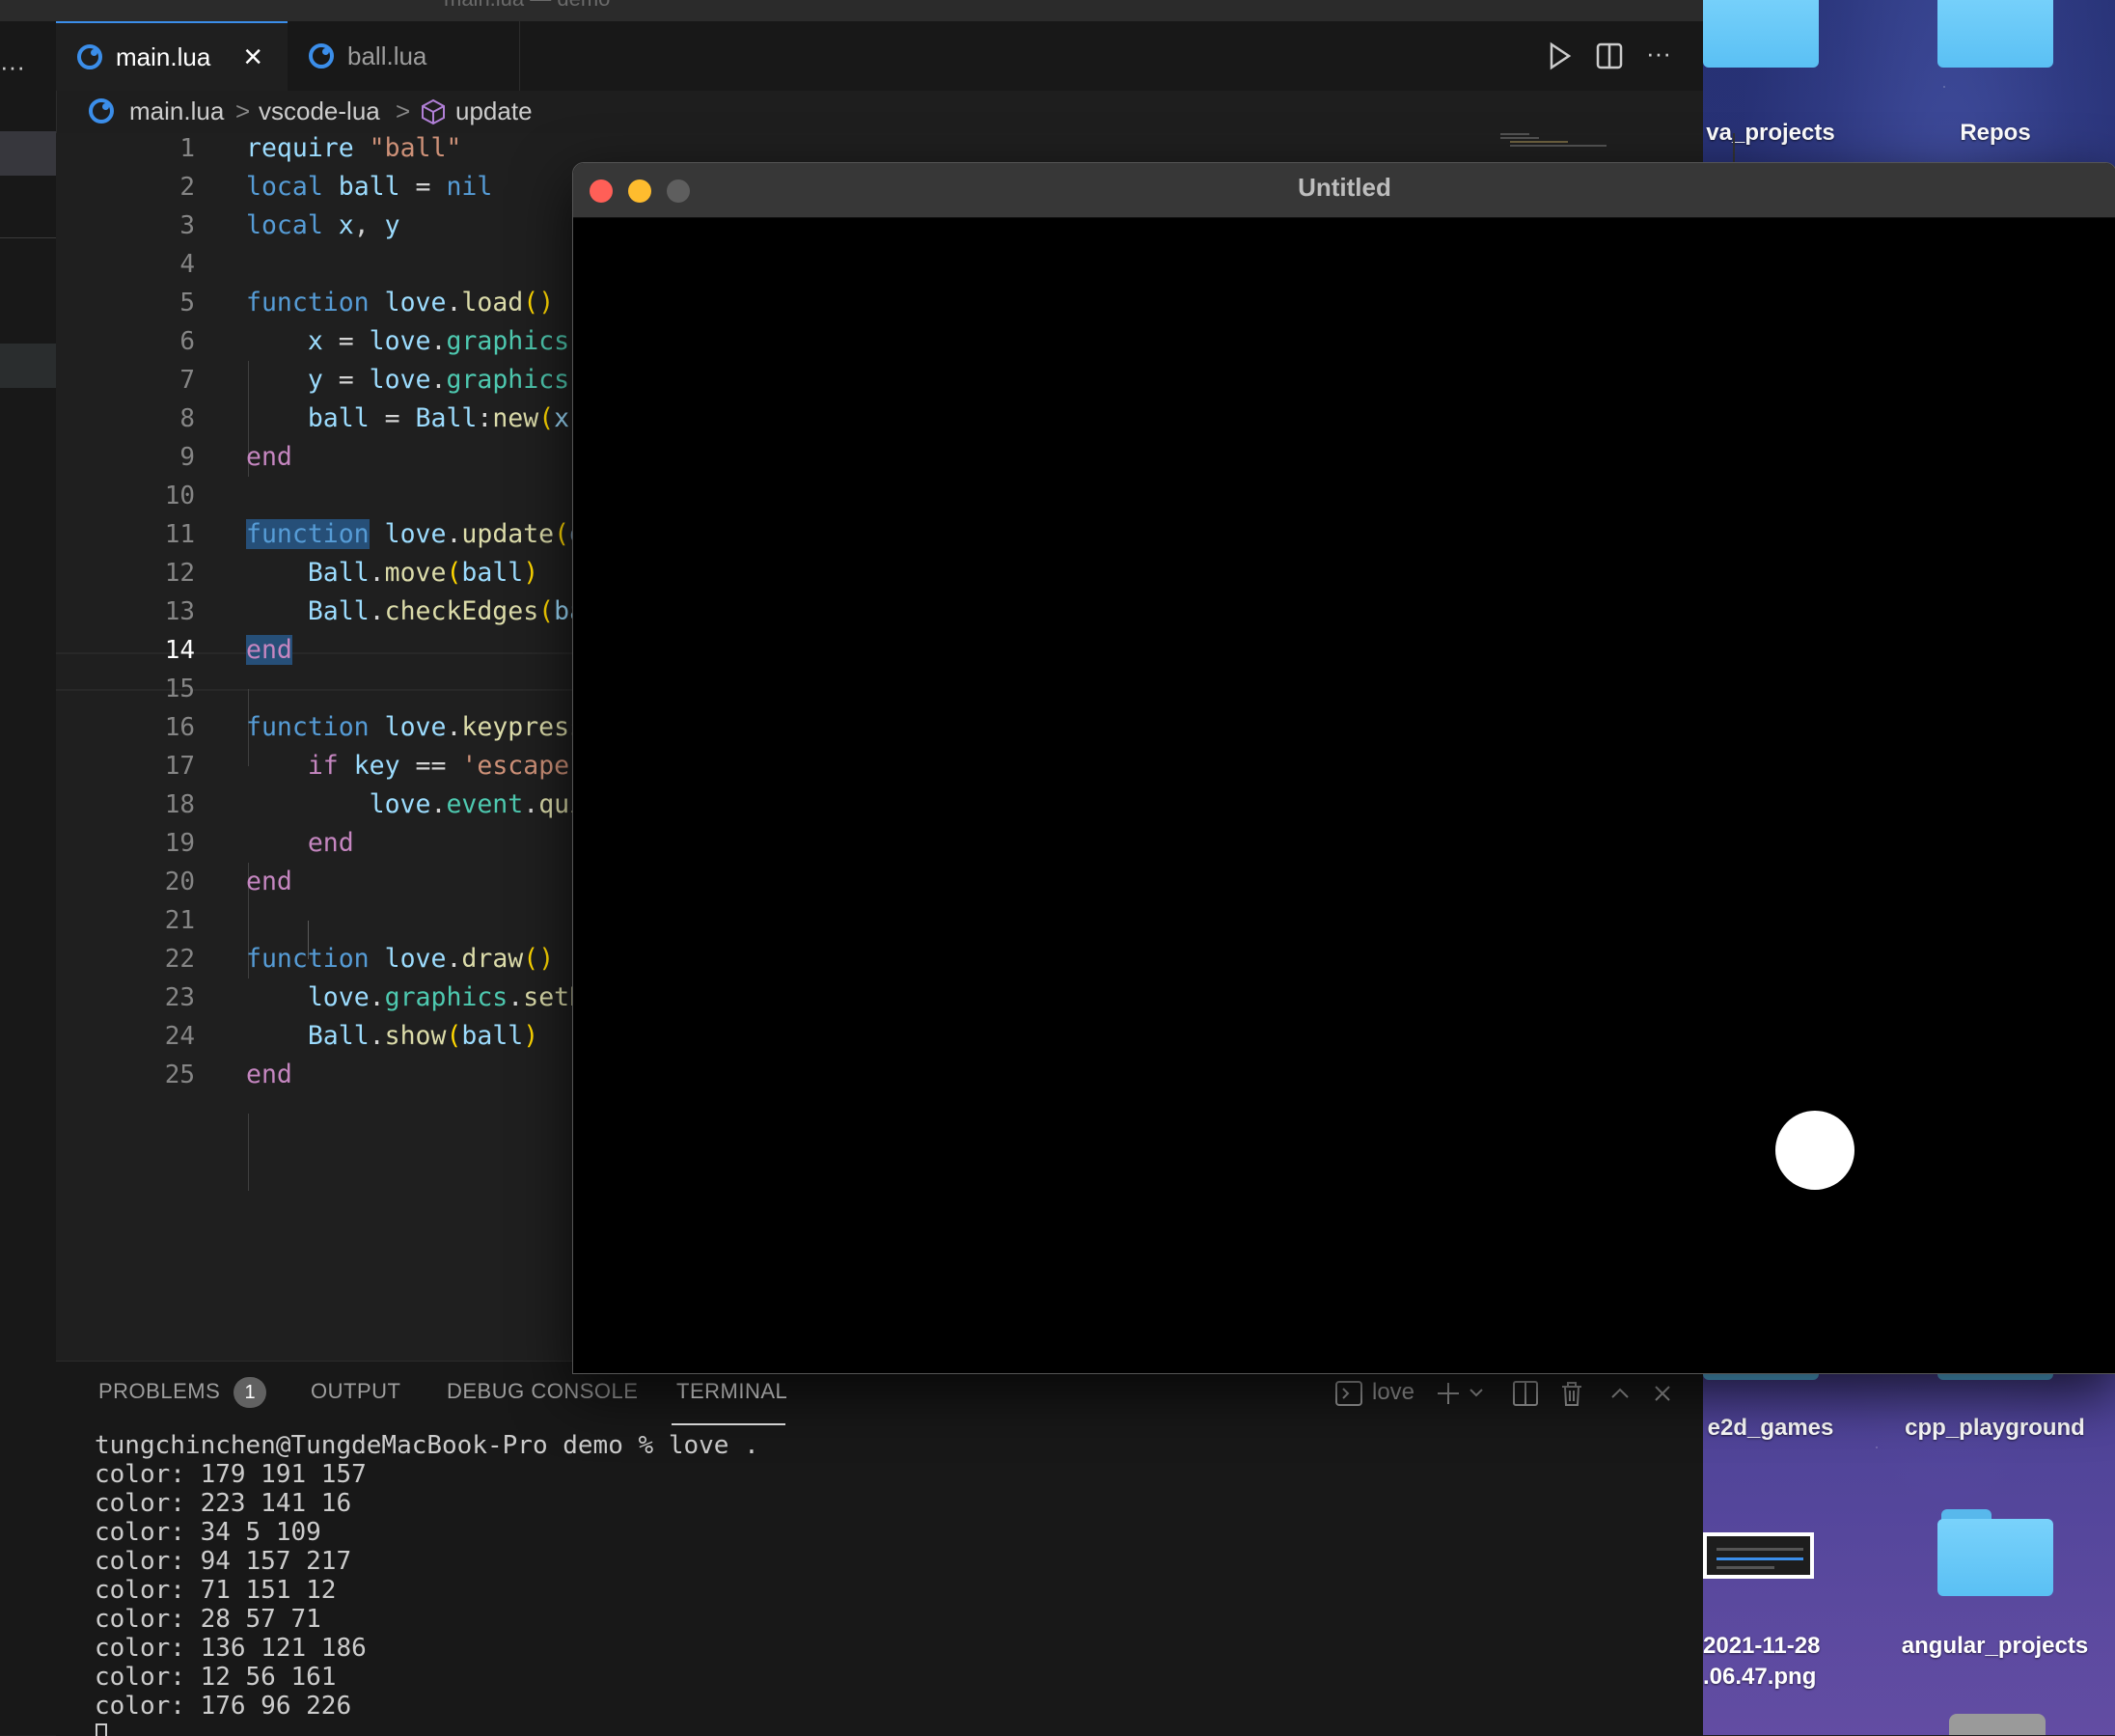 This screenshot has width=2115, height=1736. I want to click on code-line: Ball.show(ball), so click(423, 1036).